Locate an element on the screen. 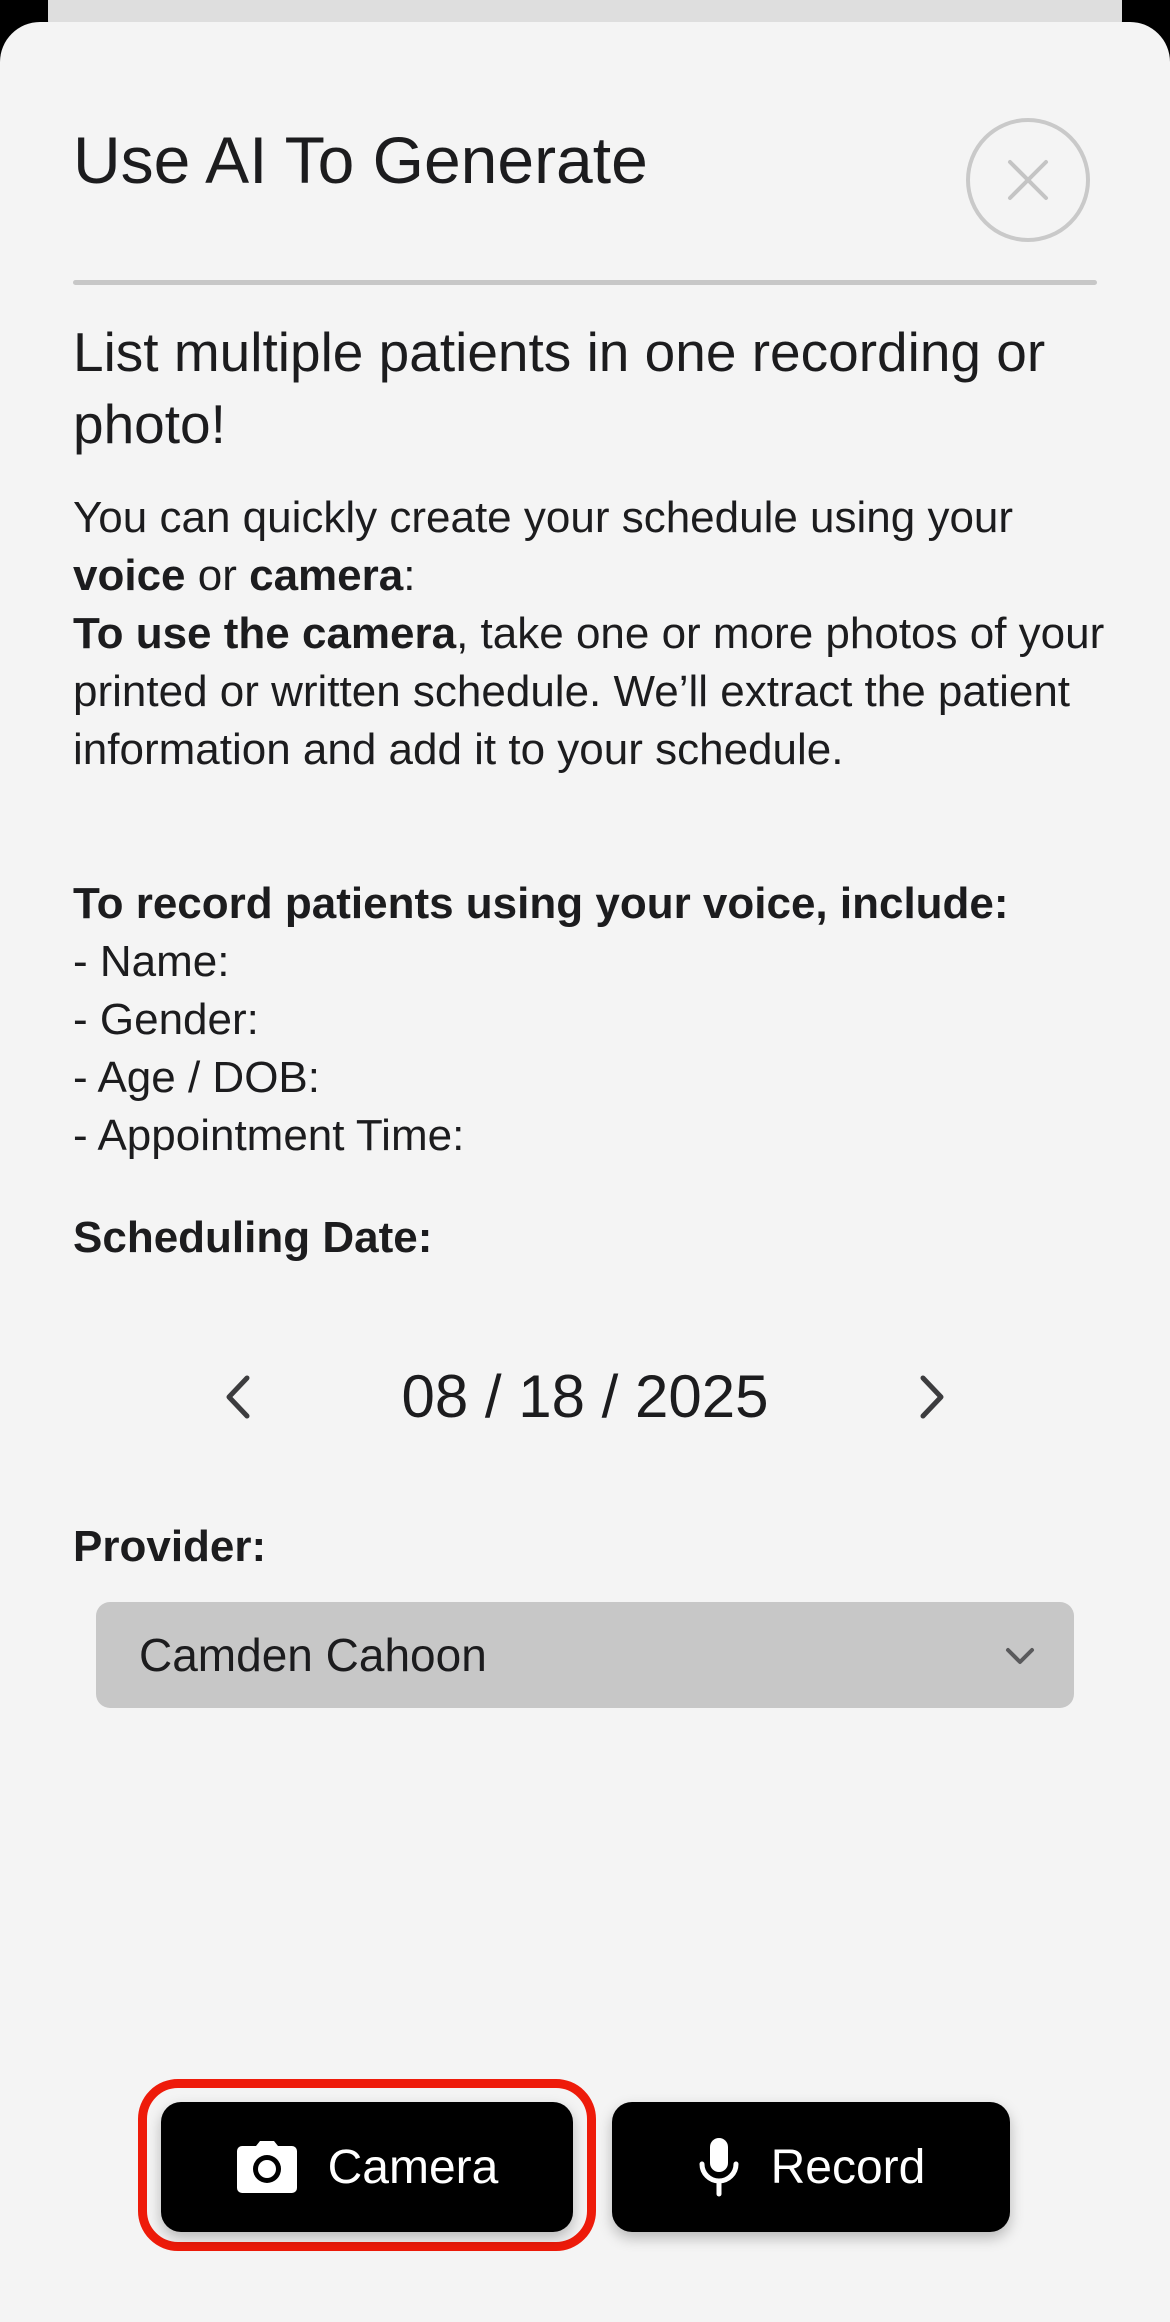 The width and height of the screenshot is (1170, 2322). scheduling-date-label: Scheduling Date: is located at coordinates (253, 1237).